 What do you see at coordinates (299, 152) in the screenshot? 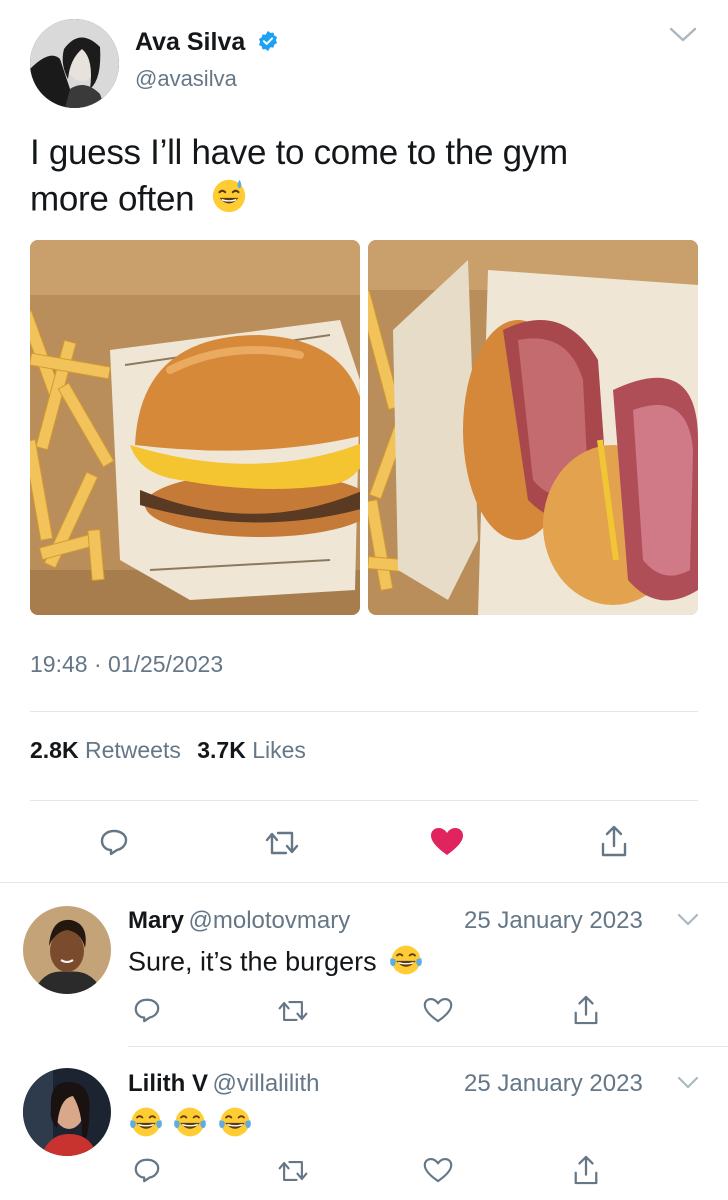
I see `tweet-text-line-1: I guess I’ll have to come to the gym` at bounding box center [299, 152].